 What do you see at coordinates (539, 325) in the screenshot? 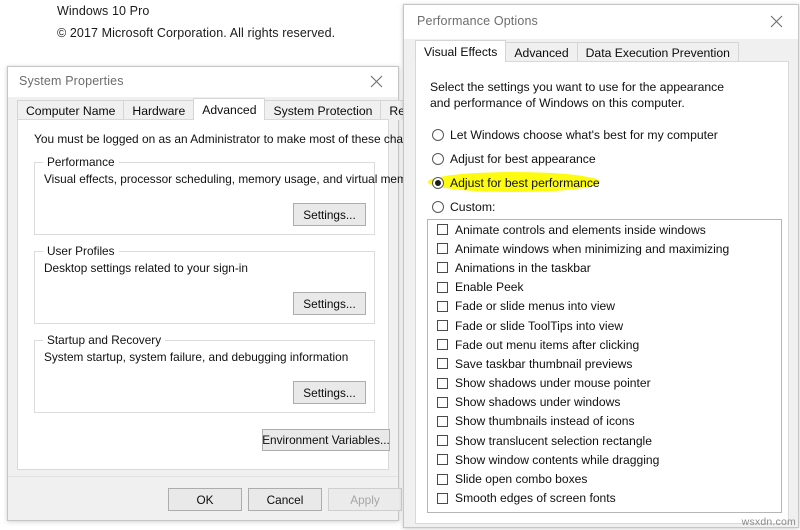
I see `effect-label: Fade or slide ToolTips into view` at bounding box center [539, 325].